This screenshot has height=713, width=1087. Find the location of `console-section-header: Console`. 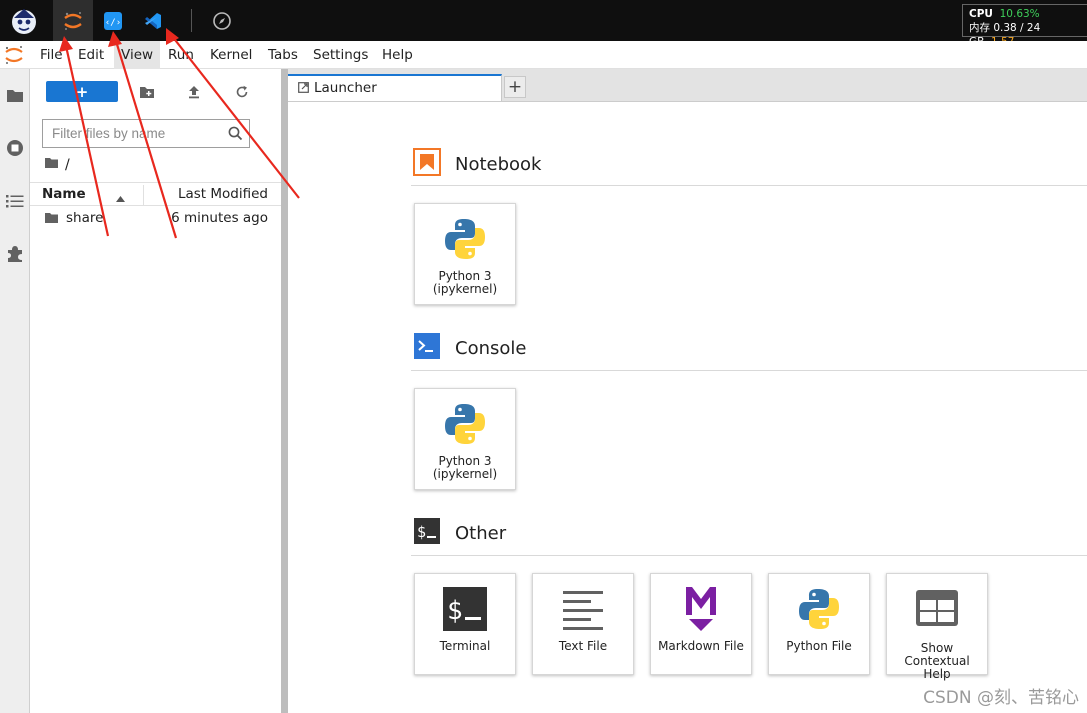

console-section-header: Console is located at coordinates (469, 348).